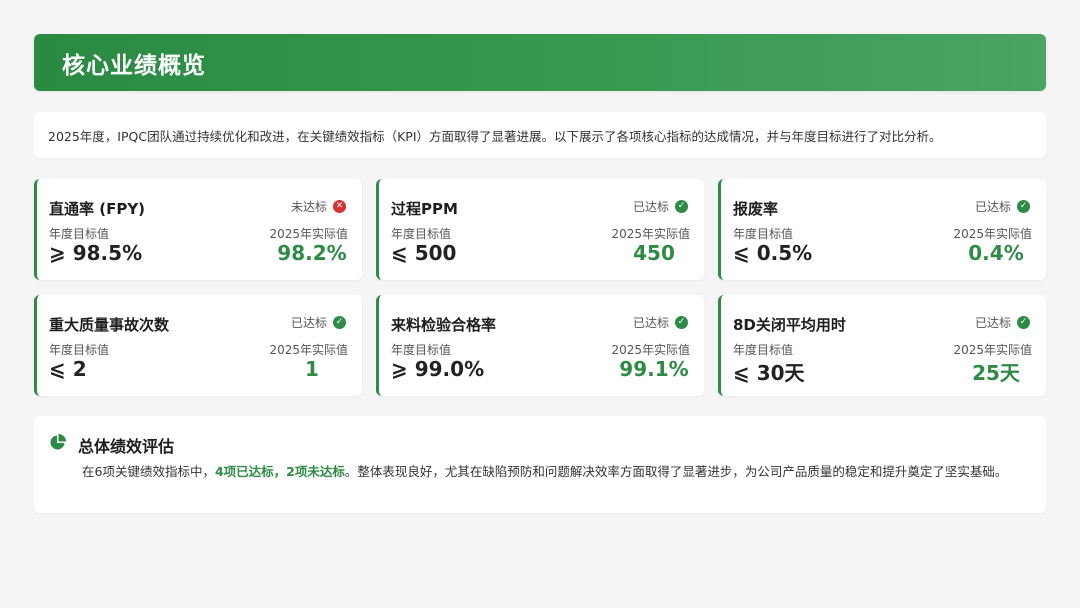  Describe the element at coordinates (339, 206) in the screenshot. I see `x-circle-icon: ✕` at that location.